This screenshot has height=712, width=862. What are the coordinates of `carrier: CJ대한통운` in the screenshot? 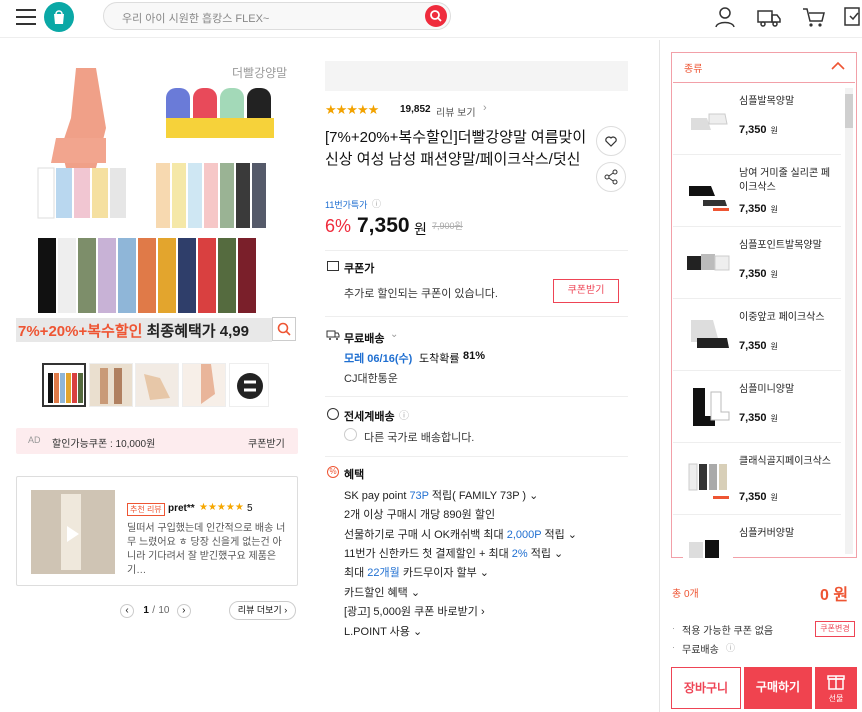 It's located at (371, 379).